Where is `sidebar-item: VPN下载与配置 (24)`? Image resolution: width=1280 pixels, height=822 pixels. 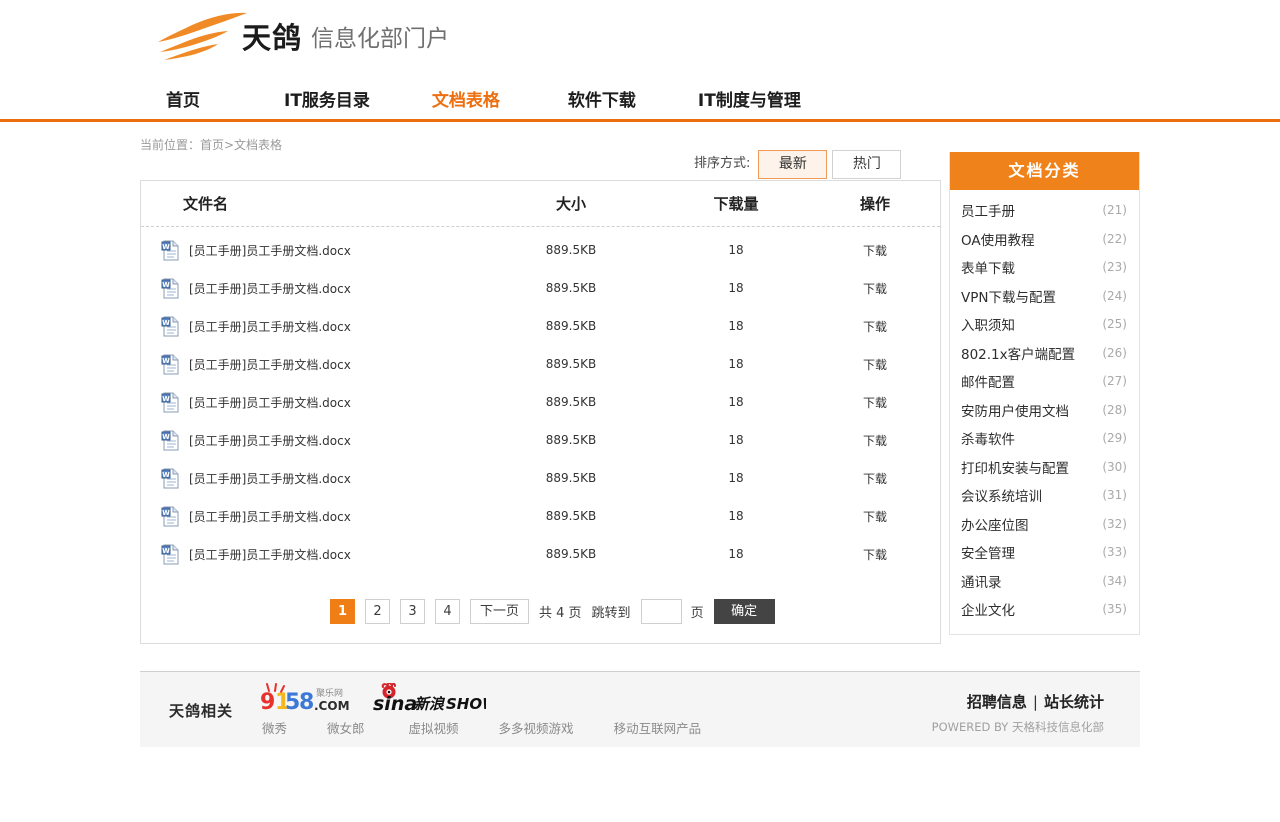
sidebar-item: VPN下载与配置 (24) is located at coordinates (1044, 296).